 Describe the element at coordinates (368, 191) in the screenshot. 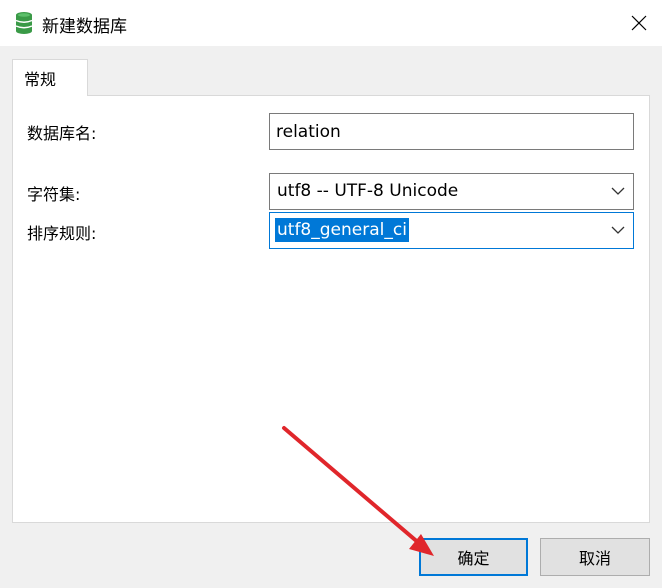

I see `charset-value: utf8 -- UTF-8 Unicode` at that location.